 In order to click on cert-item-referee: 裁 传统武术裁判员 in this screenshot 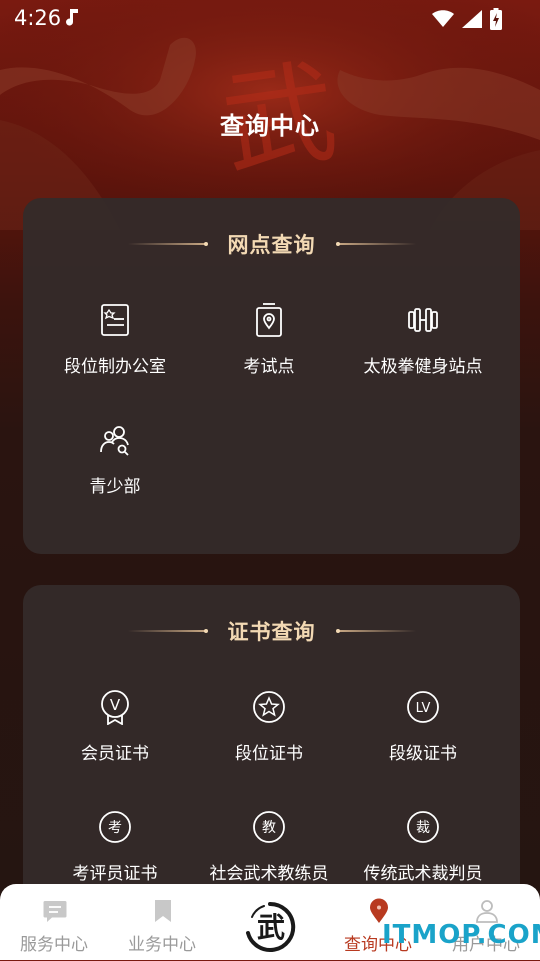, I will do `click(423, 846)`.